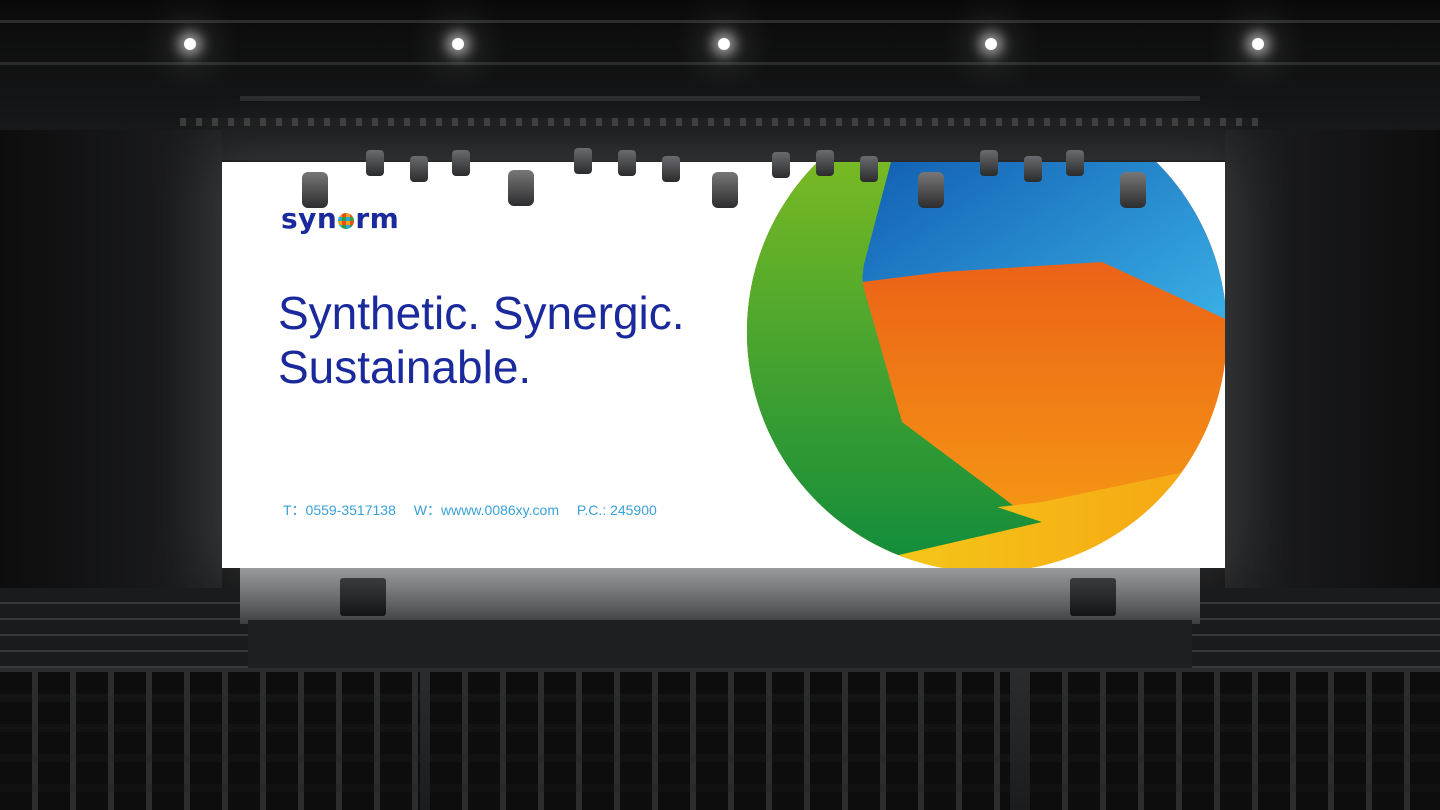  What do you see at coordinates (720, 741) in the screenshot?
I see `seating-block-center` at bounding box center [720, 741].